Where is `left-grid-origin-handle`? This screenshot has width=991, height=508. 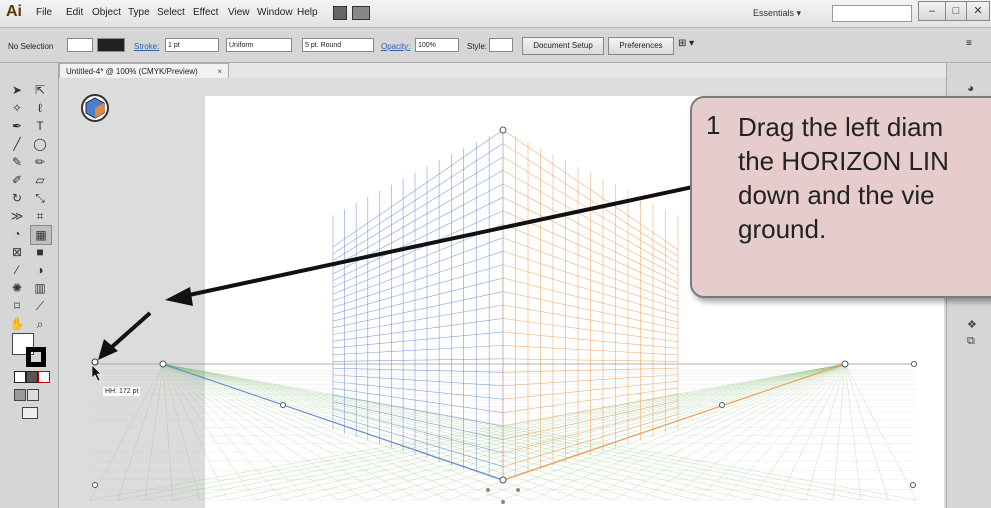
left-grid-origin-handle is located at coordinates (488, 490).